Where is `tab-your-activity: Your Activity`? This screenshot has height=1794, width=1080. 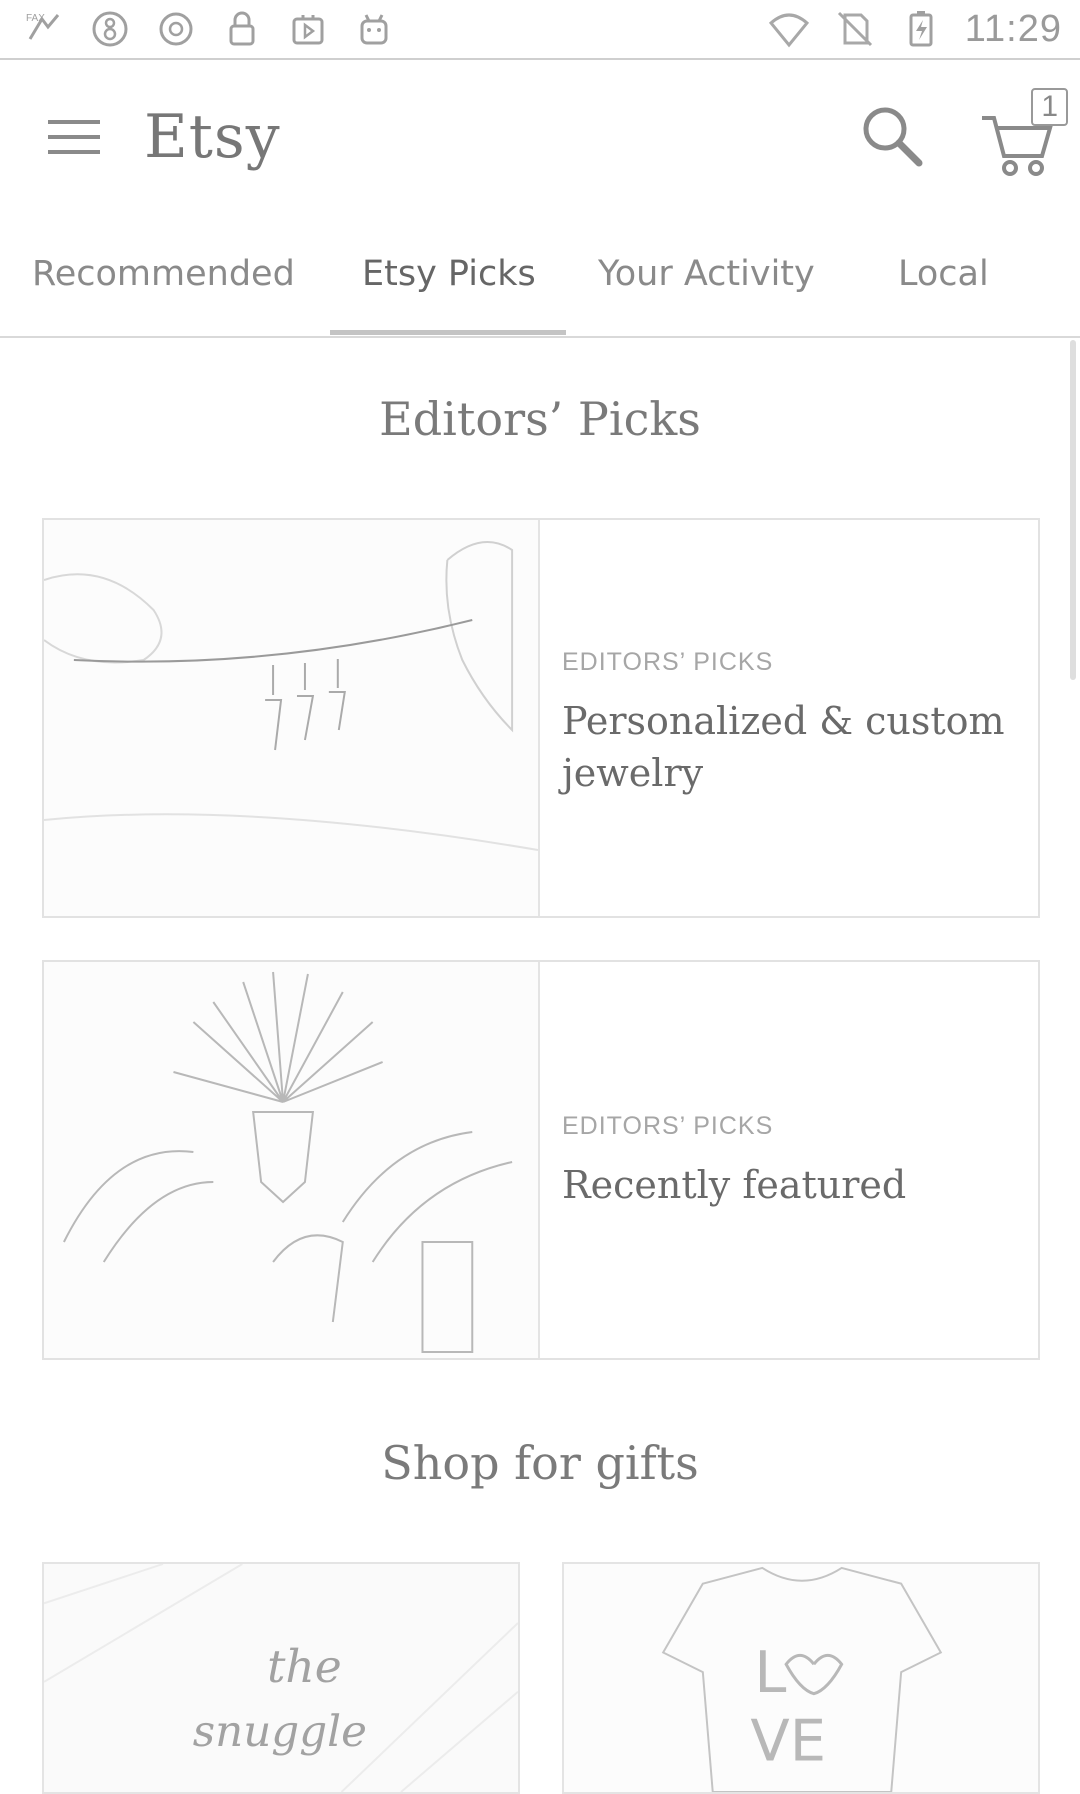 tab-your-activity: Your Activity is located at coordinates (706, 274).